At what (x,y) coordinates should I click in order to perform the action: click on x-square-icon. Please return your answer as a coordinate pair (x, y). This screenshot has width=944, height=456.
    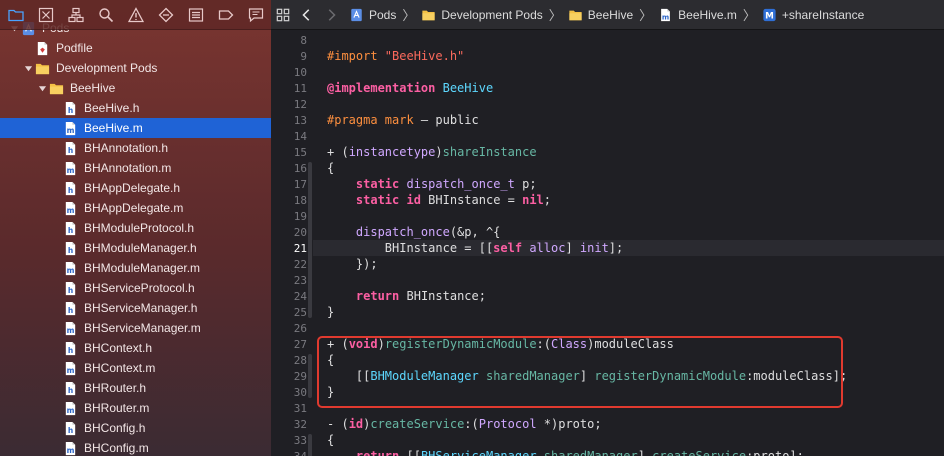
    Looking at the image, I should click on (46, 15).